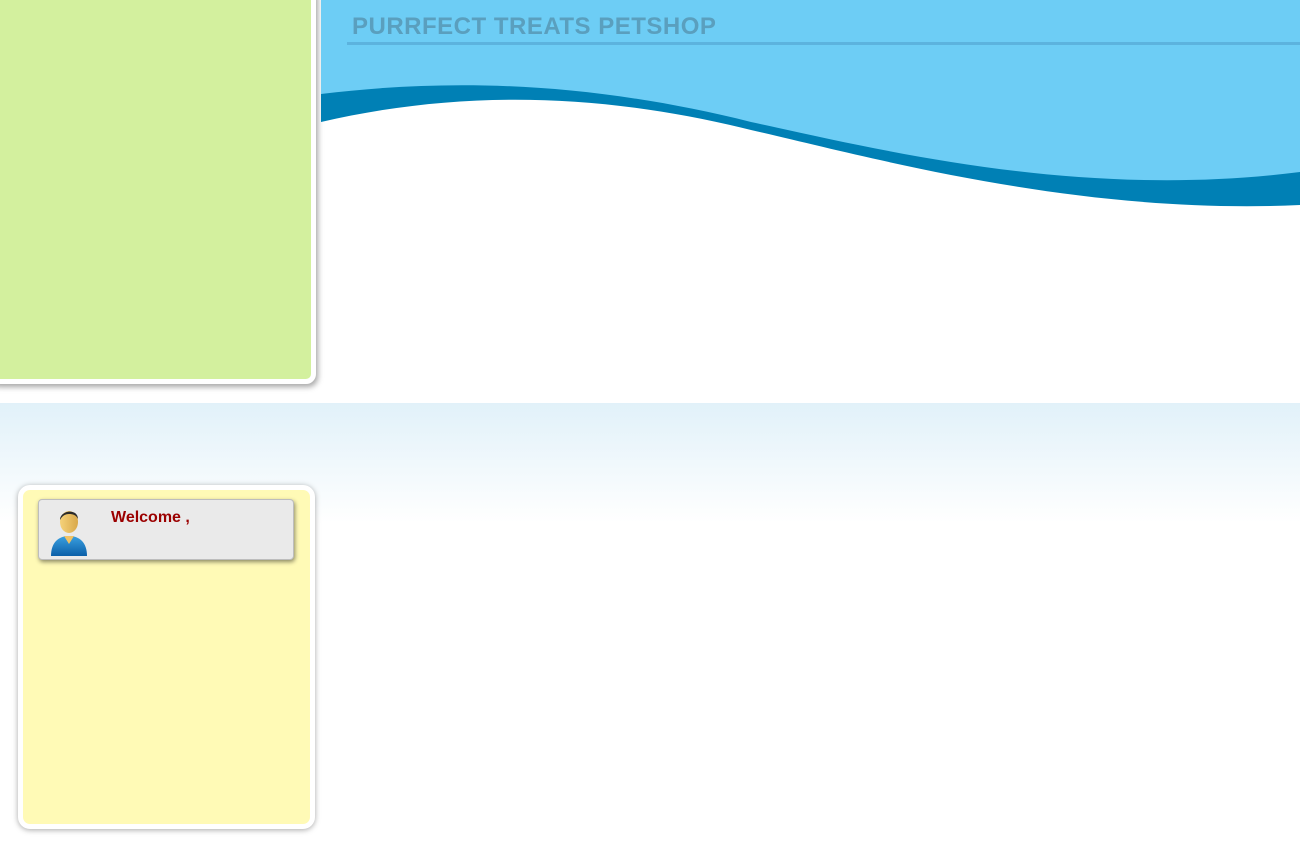 This screenshot has width=1300, height=867. I want to click on welcome-label: Welcome ,, so click(150, 517).